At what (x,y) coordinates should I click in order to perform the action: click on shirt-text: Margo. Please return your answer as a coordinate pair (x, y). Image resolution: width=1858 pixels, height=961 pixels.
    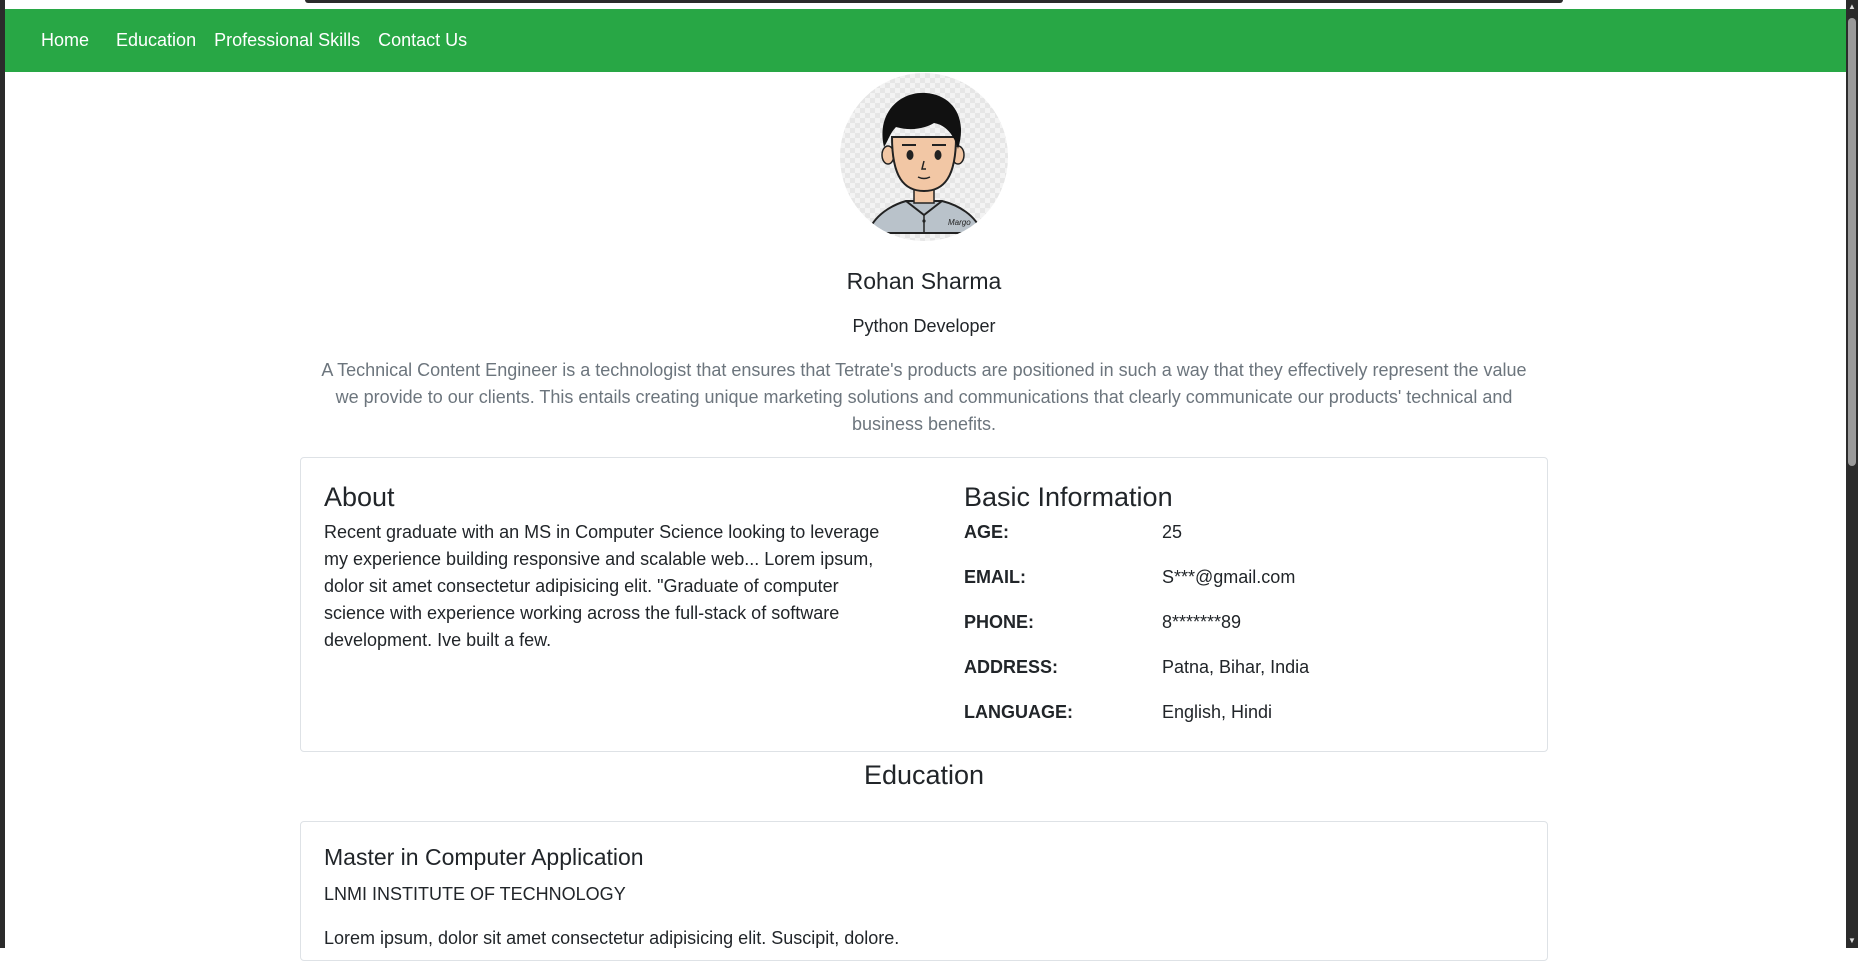
    Looking at the image, I should click on (959, 222).